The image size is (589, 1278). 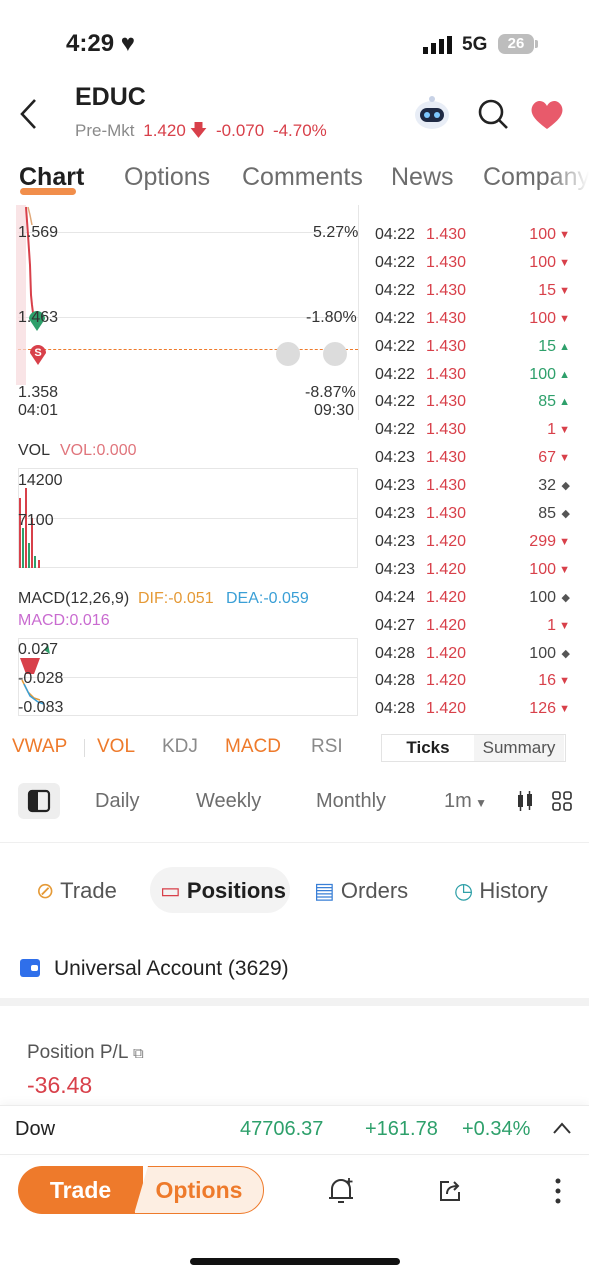 What do you see at coordinates (29, 114) in the screenshot?
I see `back-arrow-icon` at bounding box center [29, 114].